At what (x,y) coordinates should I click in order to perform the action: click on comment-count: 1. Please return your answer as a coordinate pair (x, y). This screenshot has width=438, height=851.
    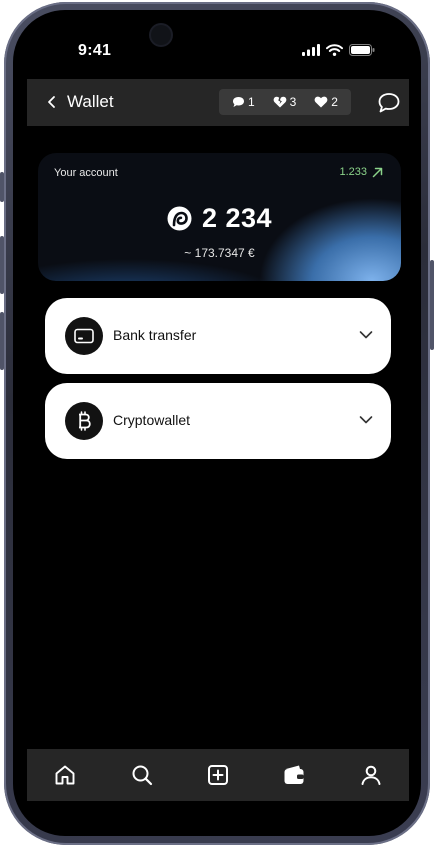
    Looking at the image, I should click on (243, 102).